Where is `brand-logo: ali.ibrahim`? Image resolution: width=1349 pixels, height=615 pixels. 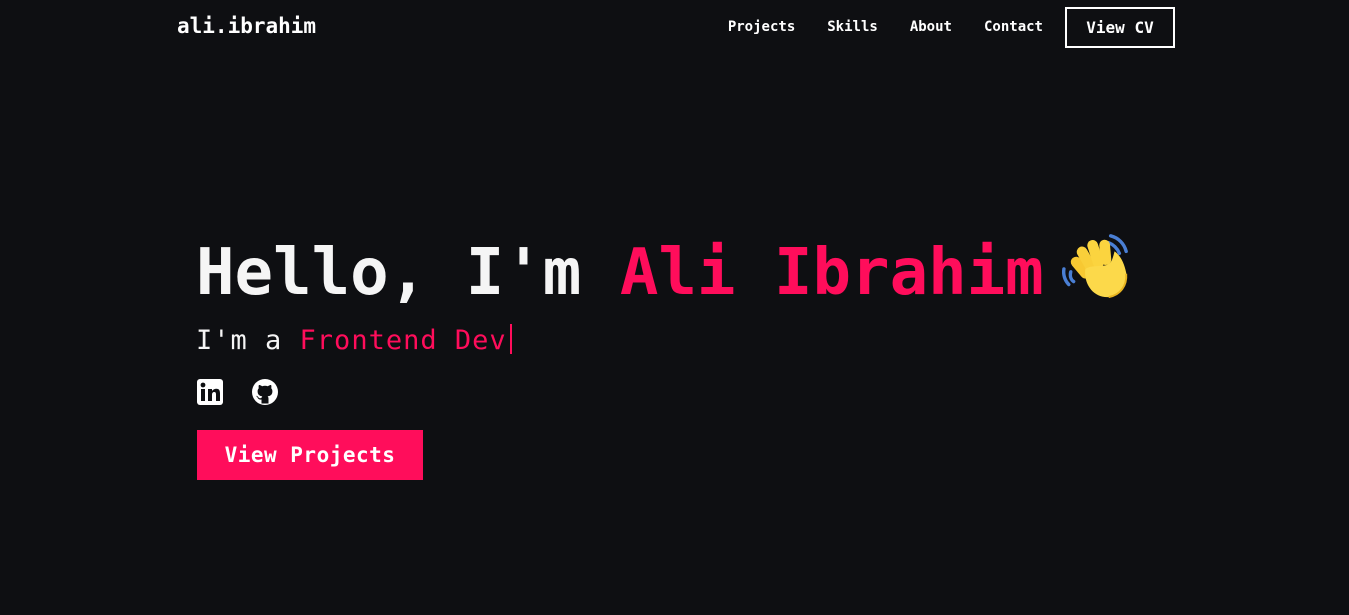 brand-logo: ali.ibrahim is located at coordinates (246, 26).